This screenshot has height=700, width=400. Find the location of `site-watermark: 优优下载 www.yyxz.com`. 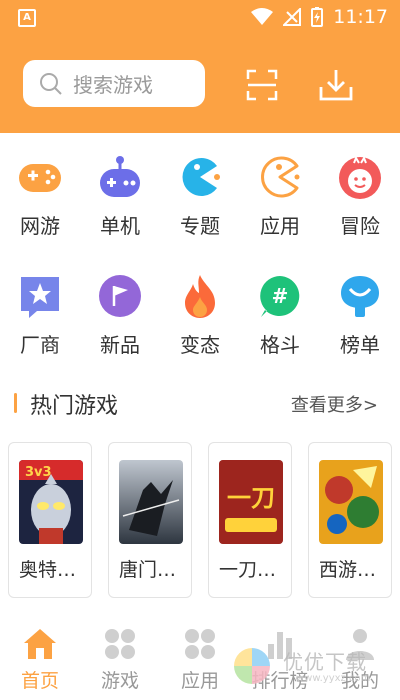

site-watermark: 优优下载 www.yyxz.com is located at coordinates (314, 670).